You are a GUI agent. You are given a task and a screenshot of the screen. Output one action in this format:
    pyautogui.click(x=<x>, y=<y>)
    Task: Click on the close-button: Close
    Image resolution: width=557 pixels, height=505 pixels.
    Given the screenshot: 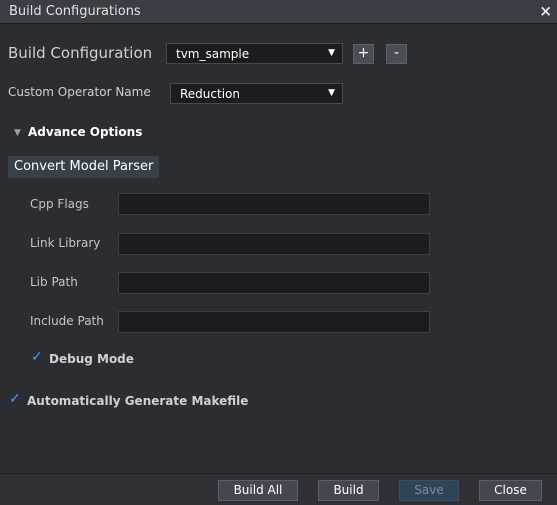 What is the action you would take?
    pyautogui.click(x=510, y=490)
    